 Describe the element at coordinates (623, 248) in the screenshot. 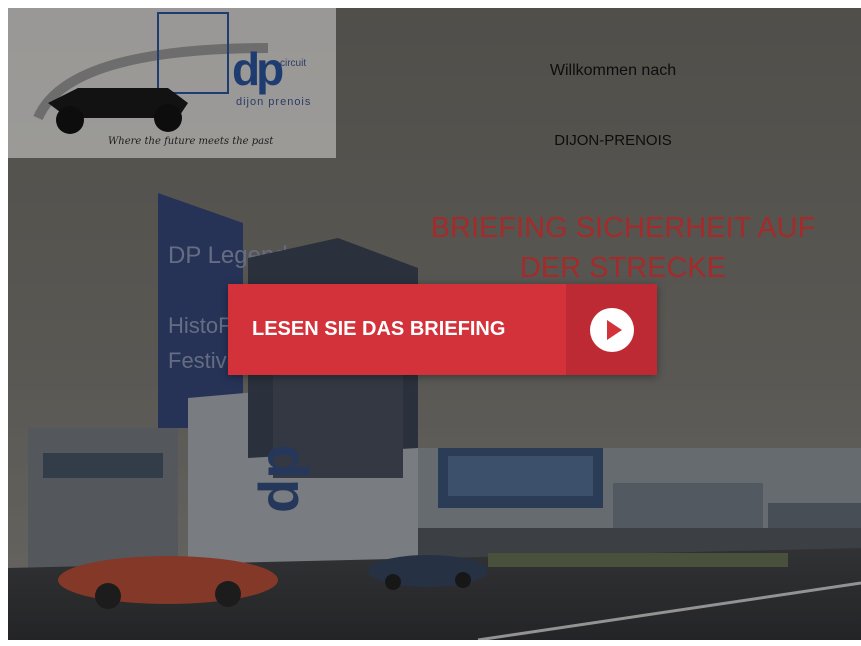

I see `briefing-title: BRIEFING SICHERHEIT AUF DER STRECKE` at that location.